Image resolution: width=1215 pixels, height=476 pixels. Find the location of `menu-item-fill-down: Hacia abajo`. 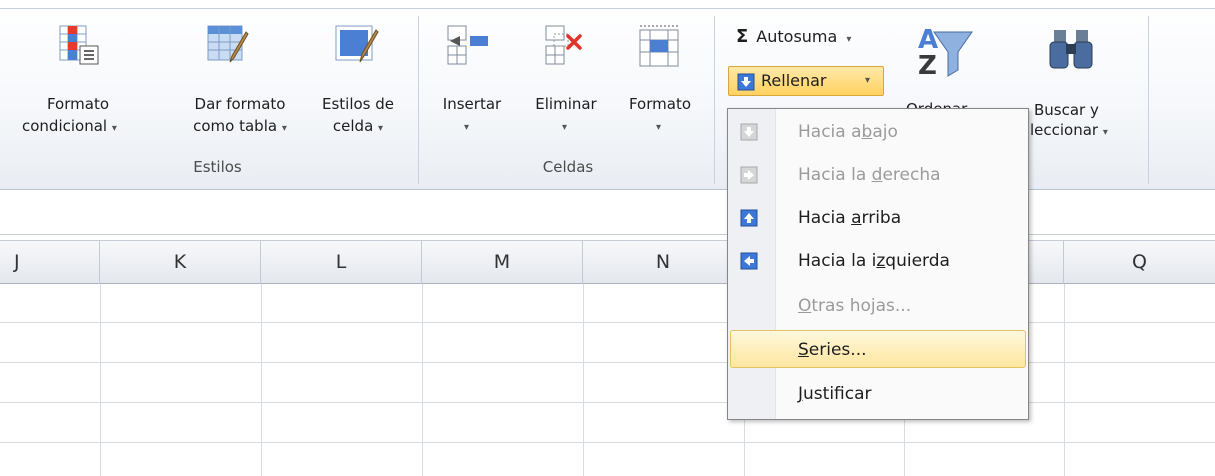

menu-item-fill-down: Hacia abajo is located at coordinates (878, 132).